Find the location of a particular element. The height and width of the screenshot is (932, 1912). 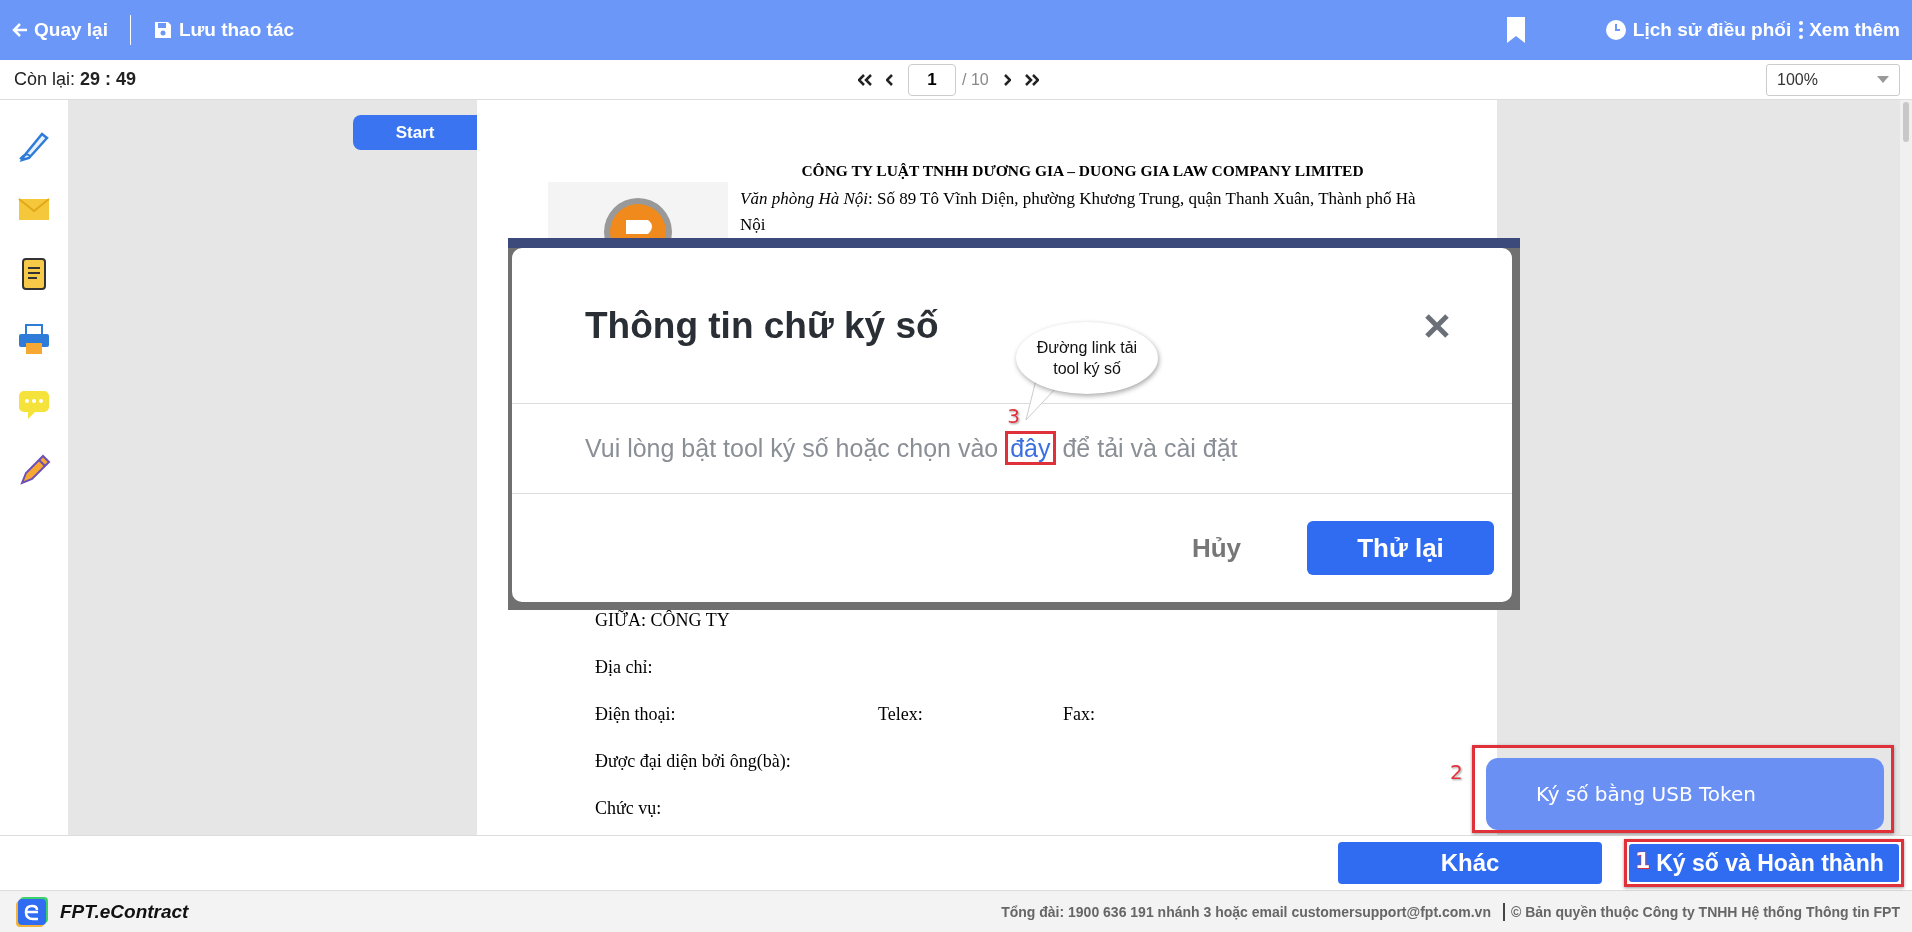

cancel-button: Hủy is located at coordinates (1216, 548).